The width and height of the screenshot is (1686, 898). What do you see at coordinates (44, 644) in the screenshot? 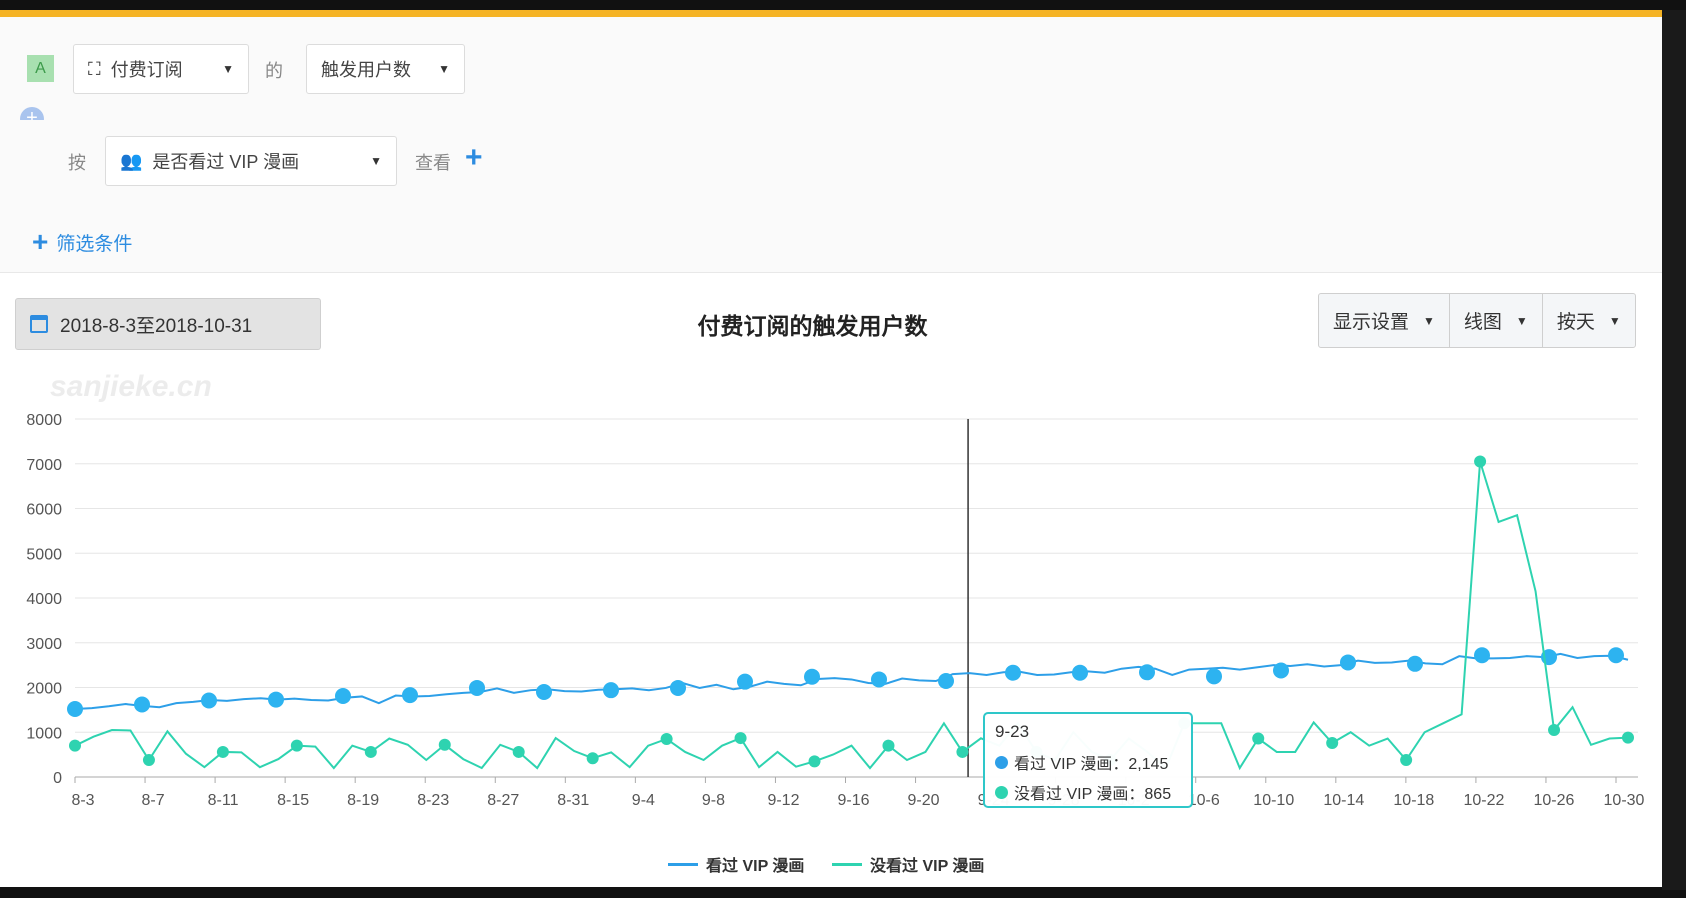
I see `y-tick-label: 3000` at bounding box center [44, 644].